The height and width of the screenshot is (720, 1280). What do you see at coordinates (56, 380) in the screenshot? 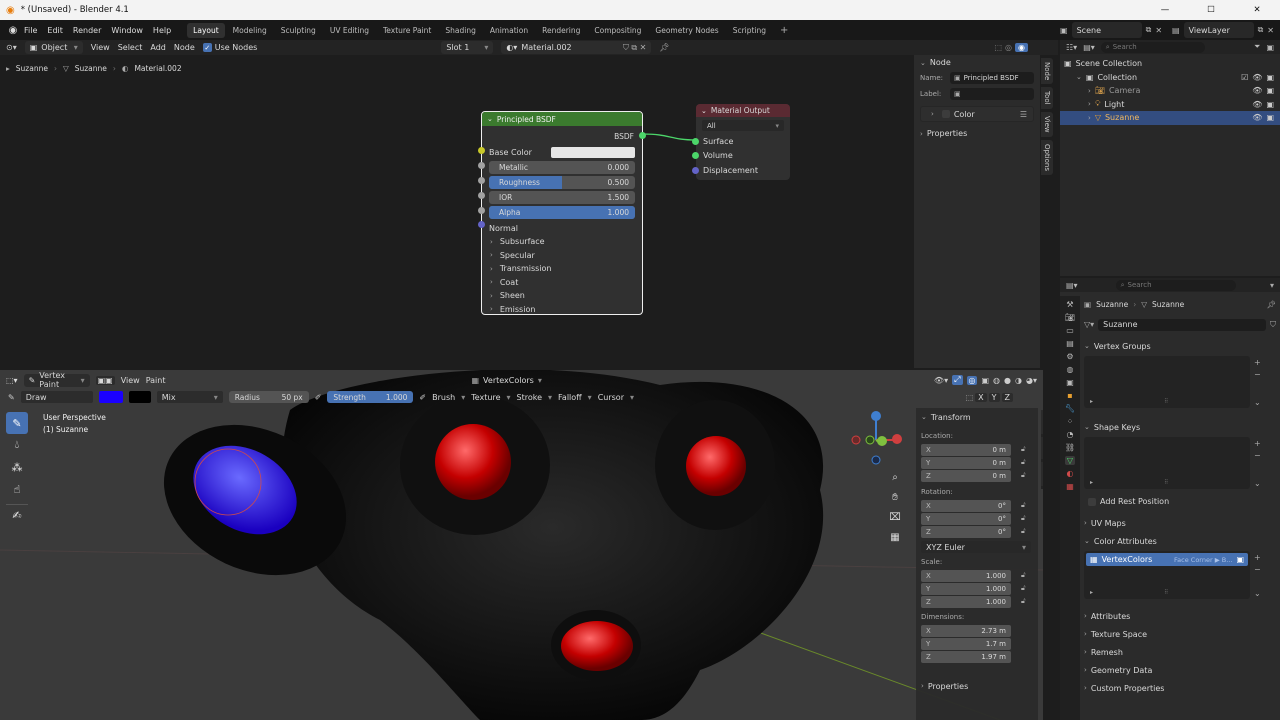
I see `mode-dropdown: ✎ Vertex Paint ▾` at bounding box center [56, 380].